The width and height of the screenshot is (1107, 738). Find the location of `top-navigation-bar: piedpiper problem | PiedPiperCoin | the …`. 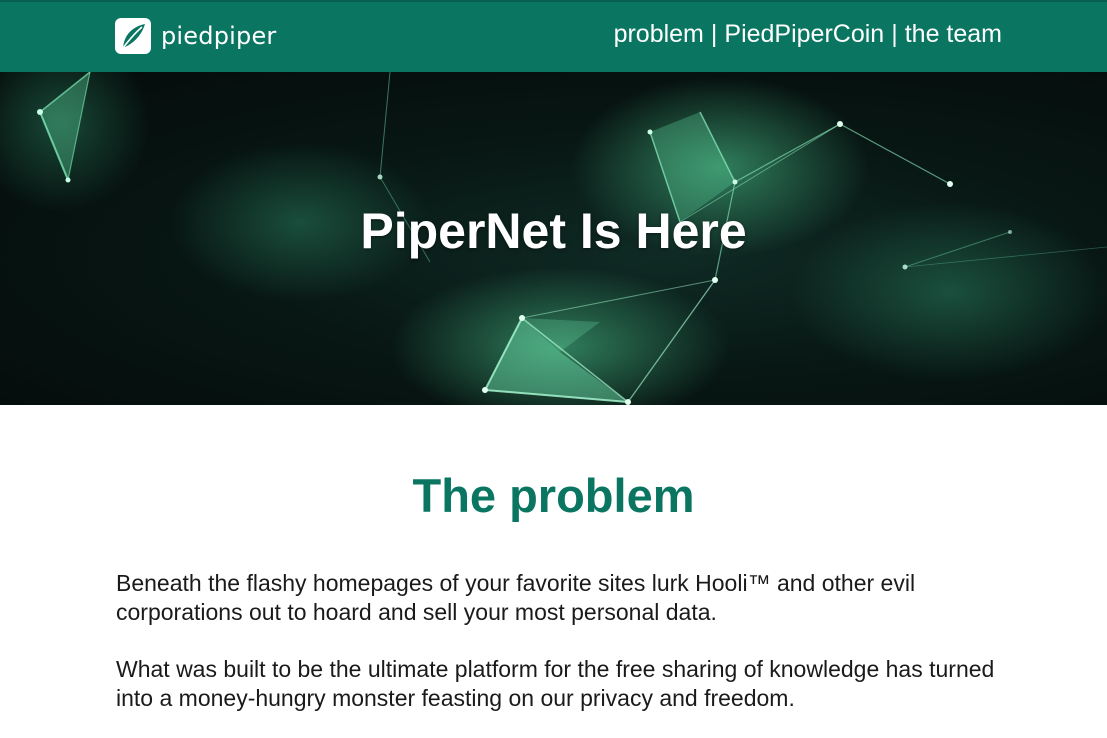

top-navigation-bar: piedpiper problem | PiedPiperCoin | the … is located at coordinates (553, 36).